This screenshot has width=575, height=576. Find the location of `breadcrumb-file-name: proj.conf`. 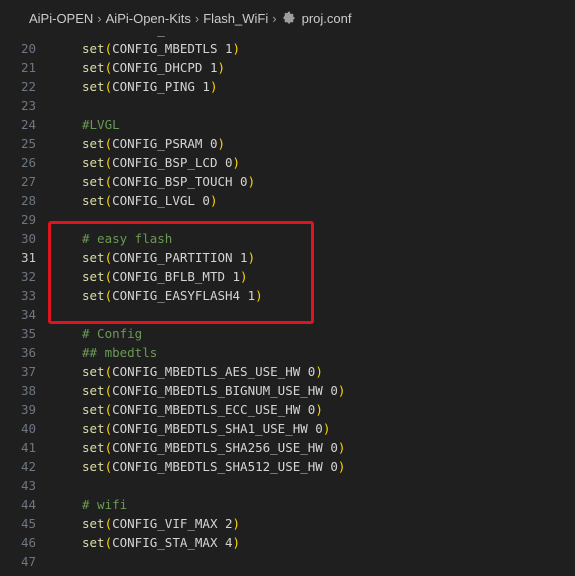

breadcrumb-file-name: proj.conf is located at coordinates (327, 18).